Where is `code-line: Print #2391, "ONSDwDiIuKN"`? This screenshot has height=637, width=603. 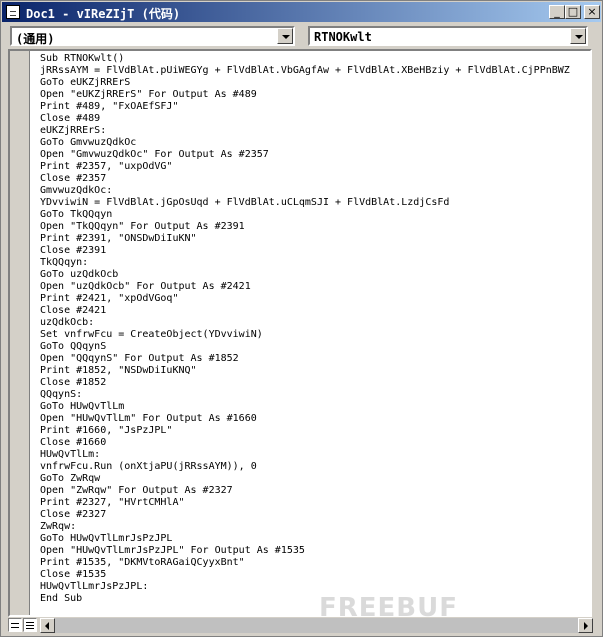 code-line: Print #2391, "ONSDwDiIuKN" is located at coordinates (313, 239).